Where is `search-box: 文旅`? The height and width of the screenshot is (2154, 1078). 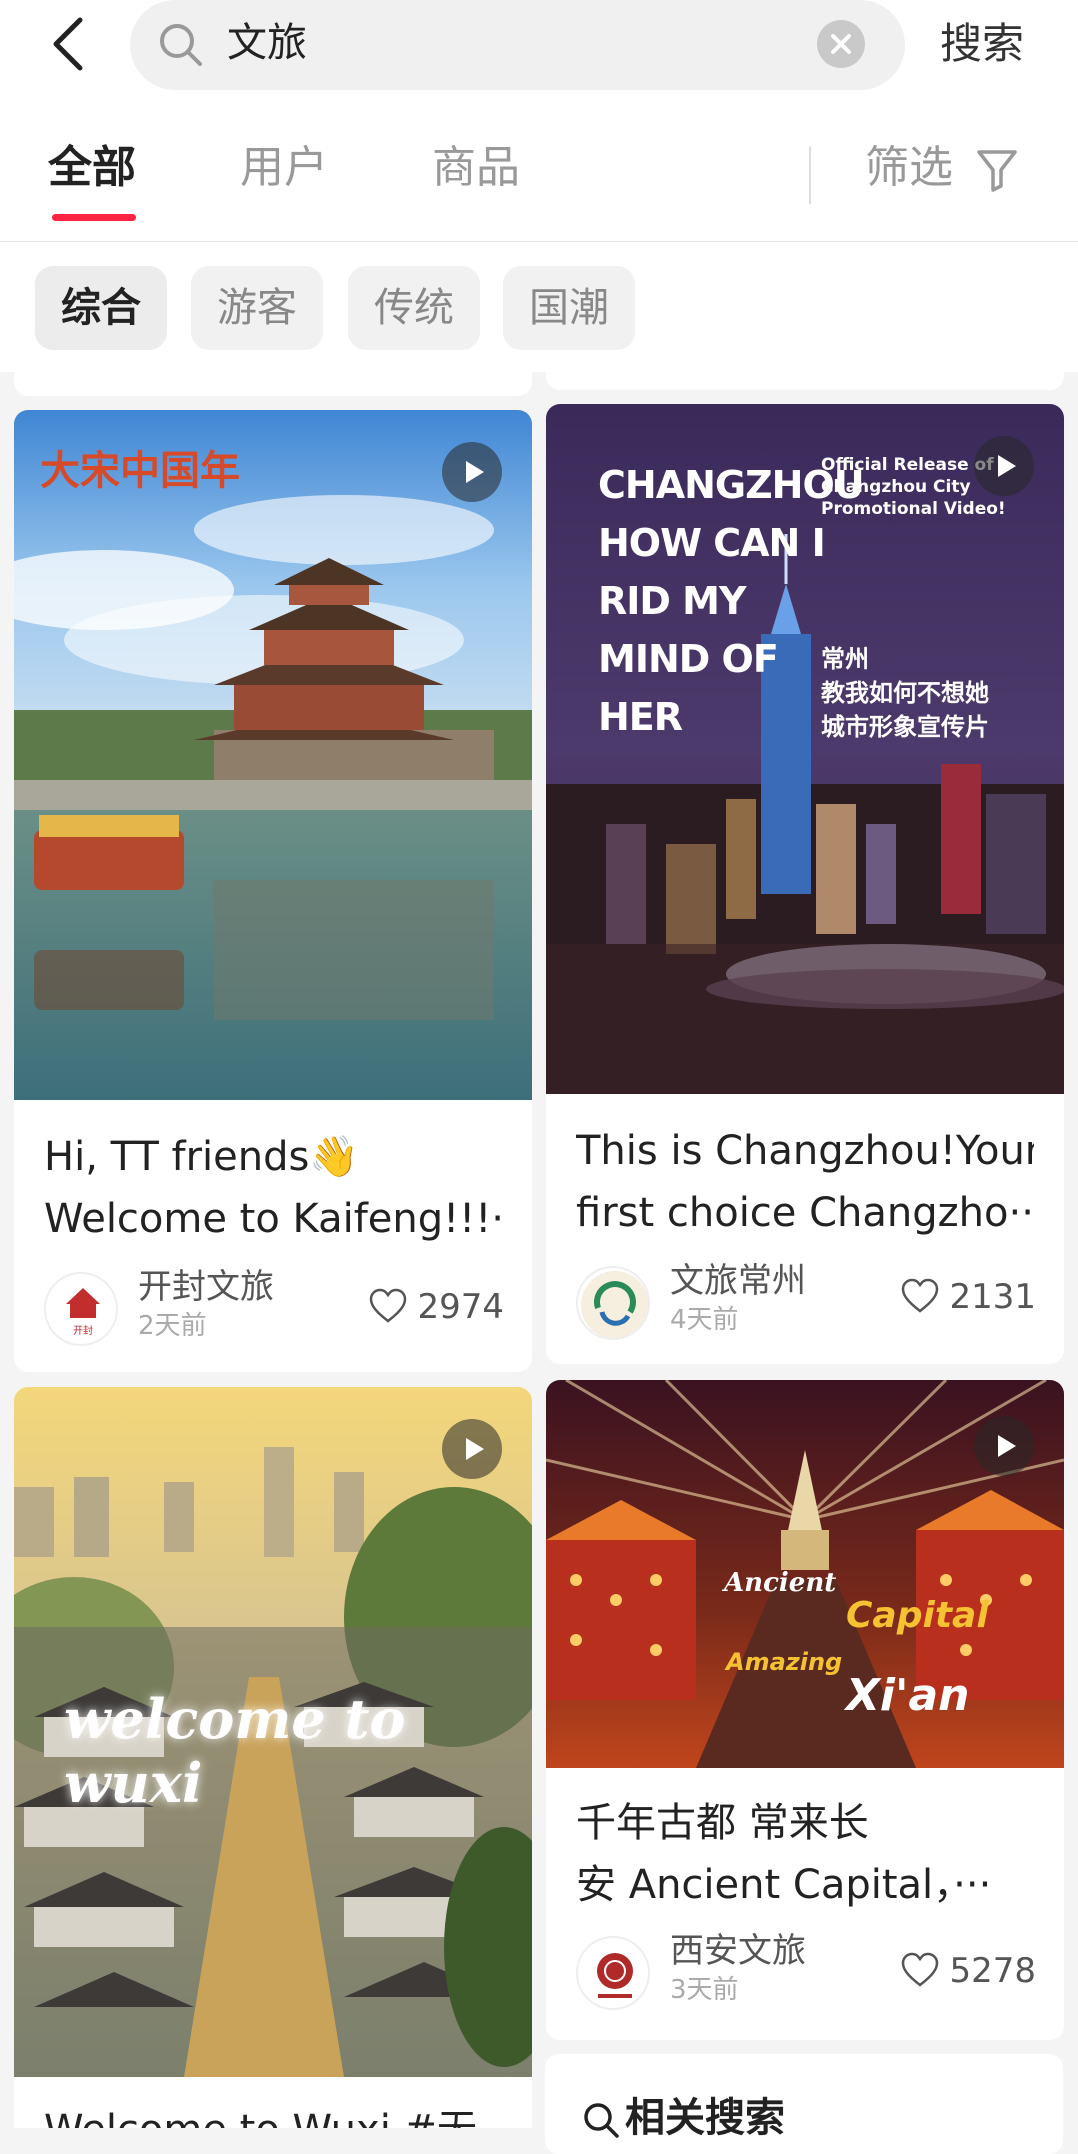
search-box: 文旅 is located at coordinates (517, 45).